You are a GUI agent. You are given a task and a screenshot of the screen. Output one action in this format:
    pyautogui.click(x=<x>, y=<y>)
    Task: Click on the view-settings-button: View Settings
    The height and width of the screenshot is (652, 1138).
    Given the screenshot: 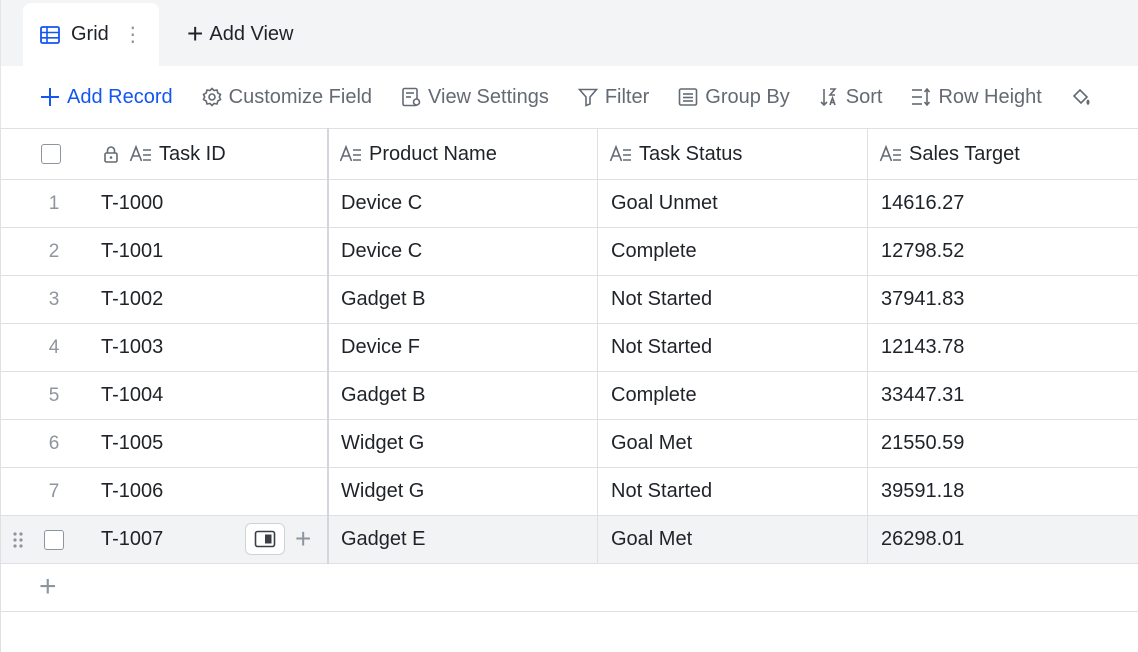 What is the action you would take?
    pyautogui.click(x=474, y=97)
    